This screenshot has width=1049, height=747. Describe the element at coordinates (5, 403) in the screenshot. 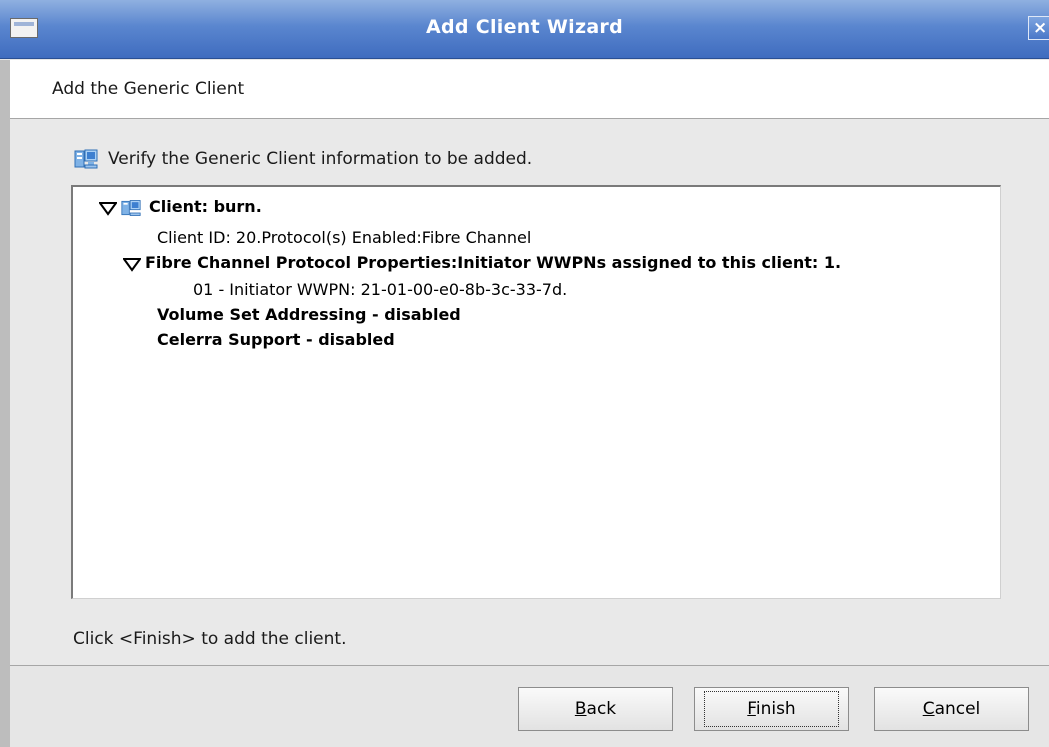

I see `window-left-border` at that location.